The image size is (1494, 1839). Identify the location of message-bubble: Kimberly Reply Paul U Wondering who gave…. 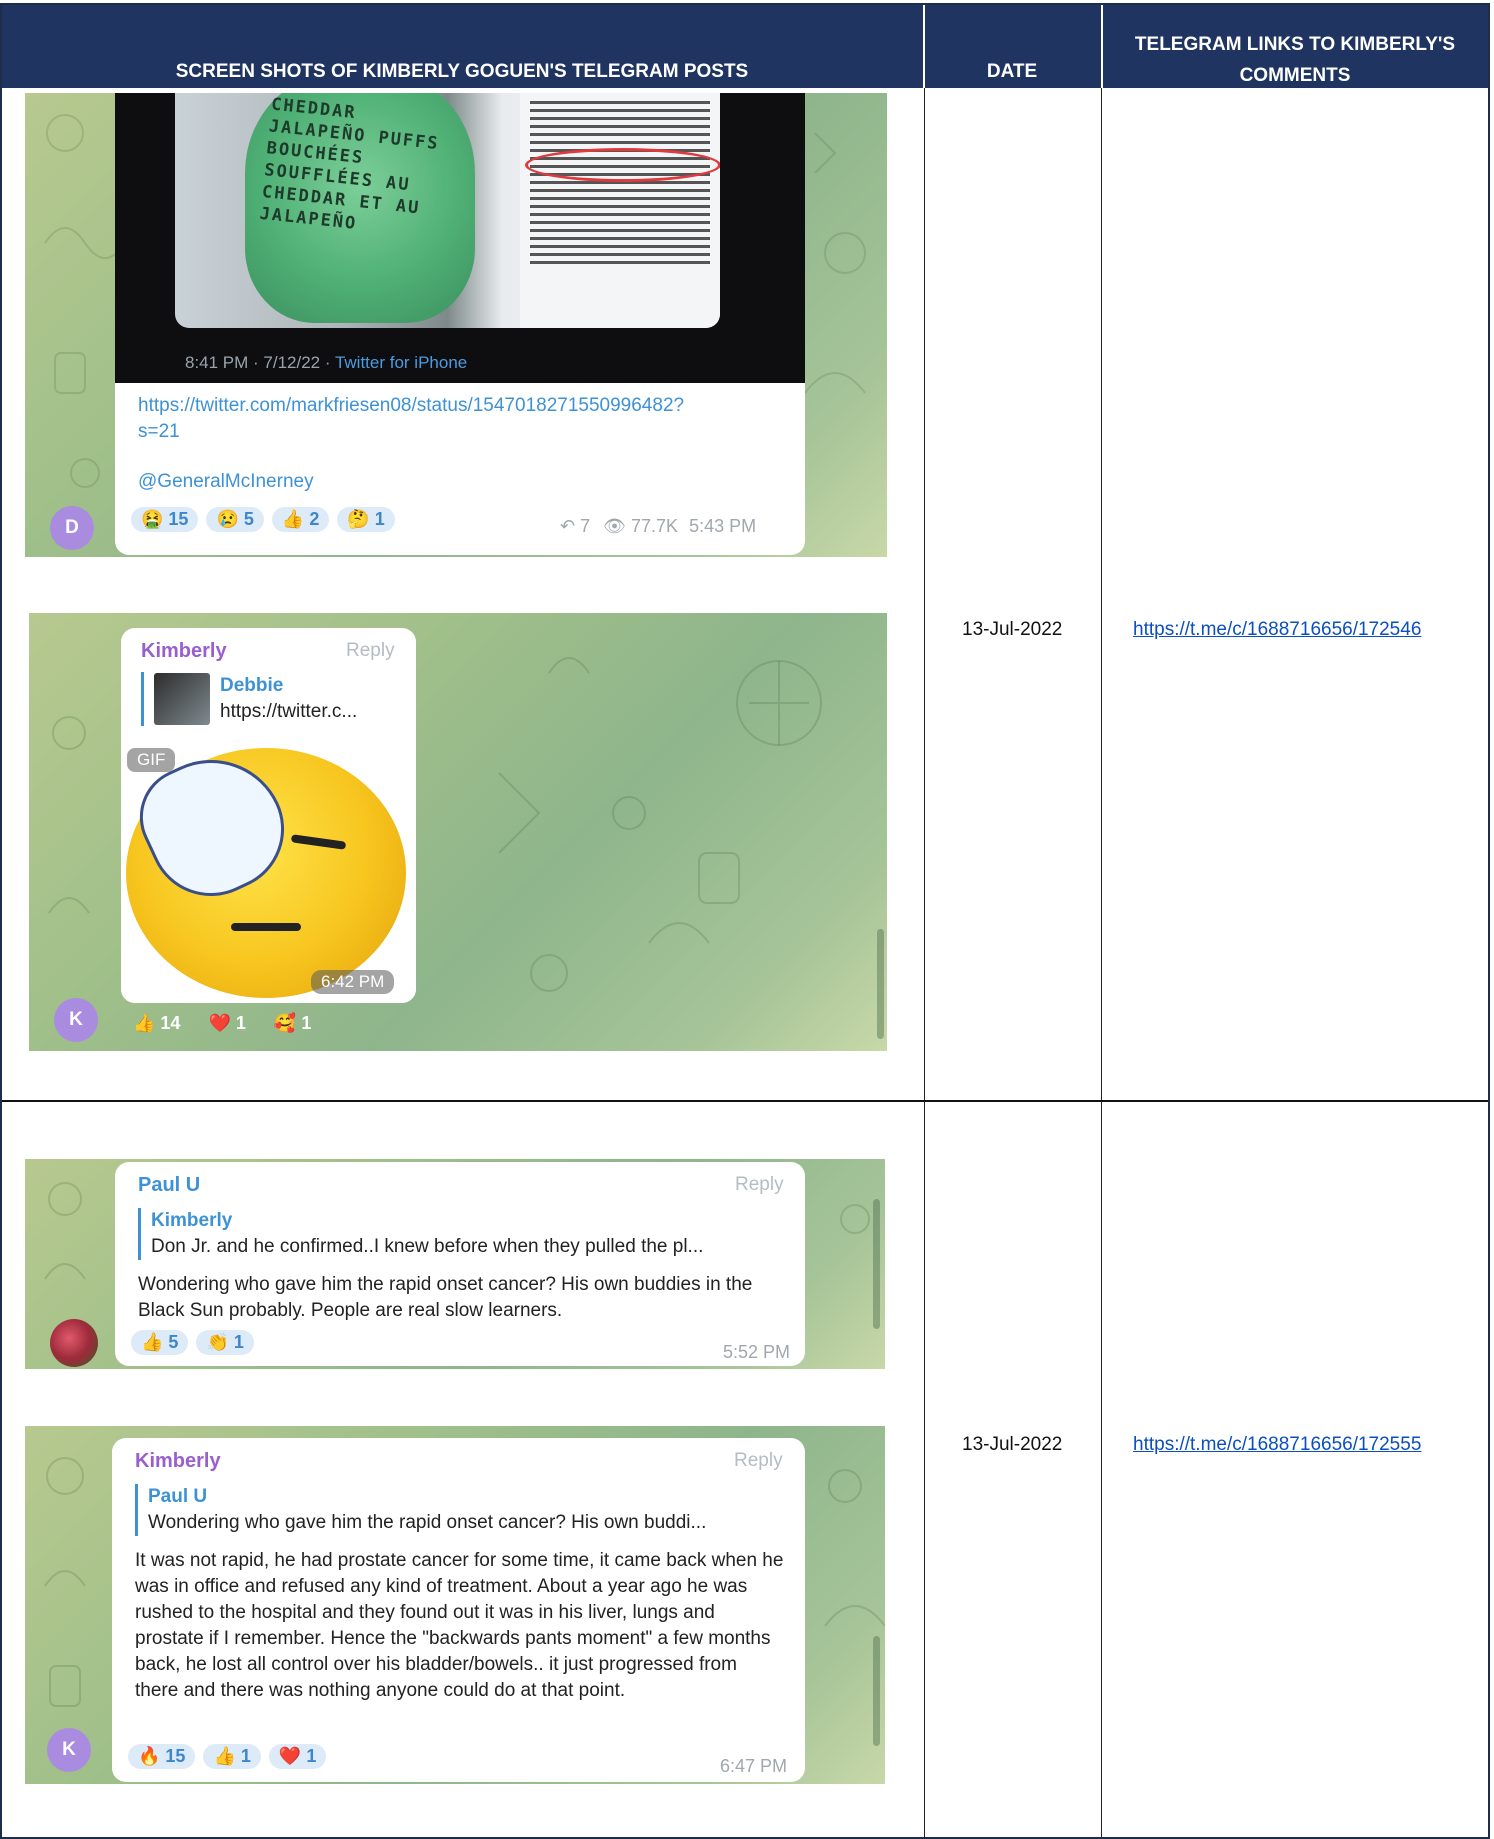
(458, 1610).